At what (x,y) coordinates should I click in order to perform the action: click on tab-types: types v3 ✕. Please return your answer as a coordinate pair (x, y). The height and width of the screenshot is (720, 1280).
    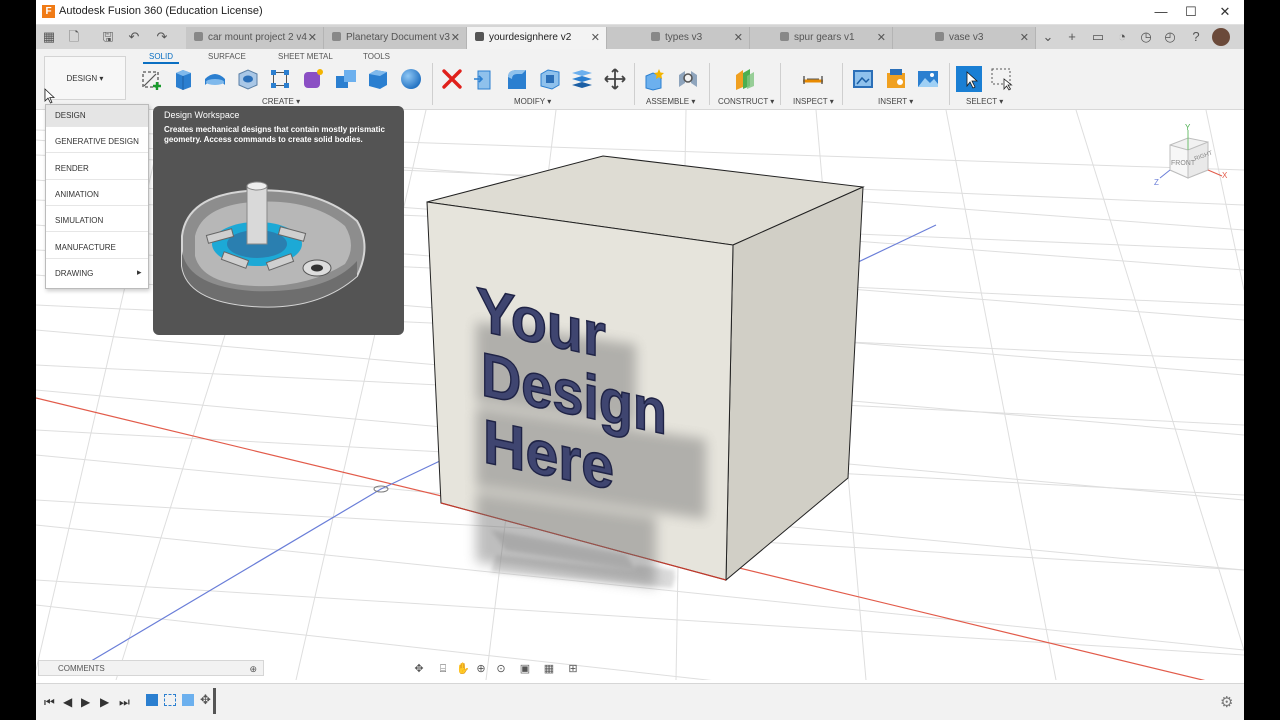
    Looking at the image, I should click on (678, 38).